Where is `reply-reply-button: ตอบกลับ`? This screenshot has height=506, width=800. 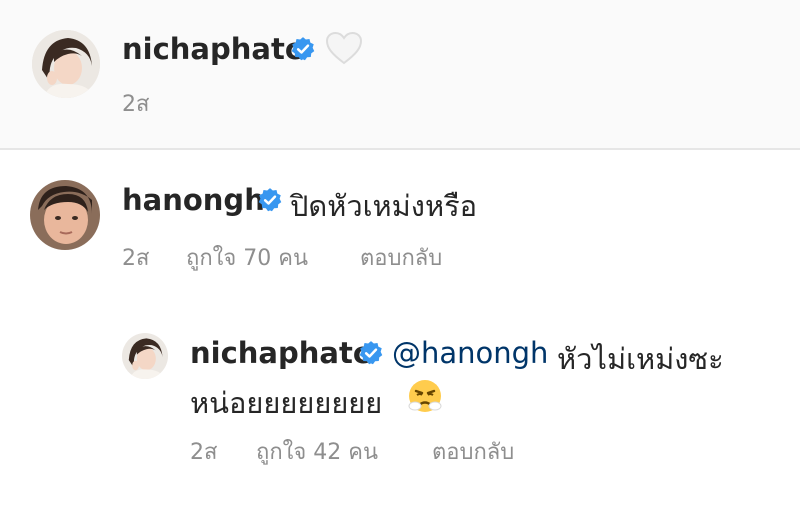
reply-reply-button: ตอบกลับ is located at coordinates (473, 451).